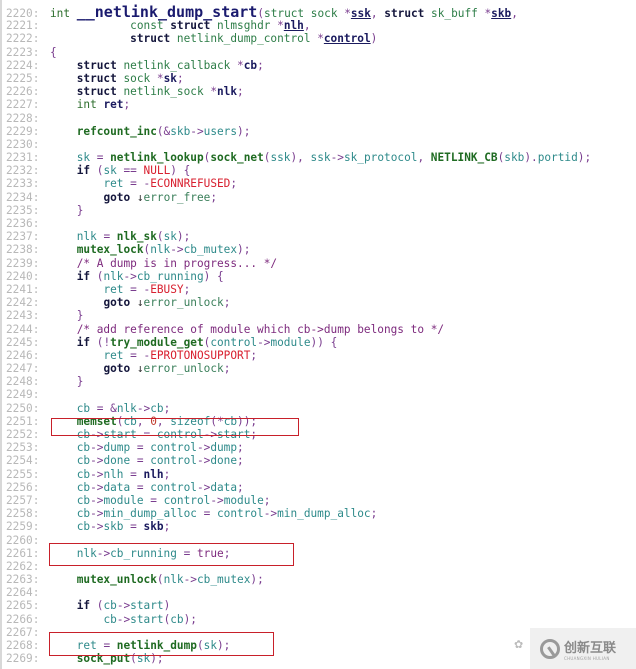  I want to click on line-number: 2245:, so click(23, 342).